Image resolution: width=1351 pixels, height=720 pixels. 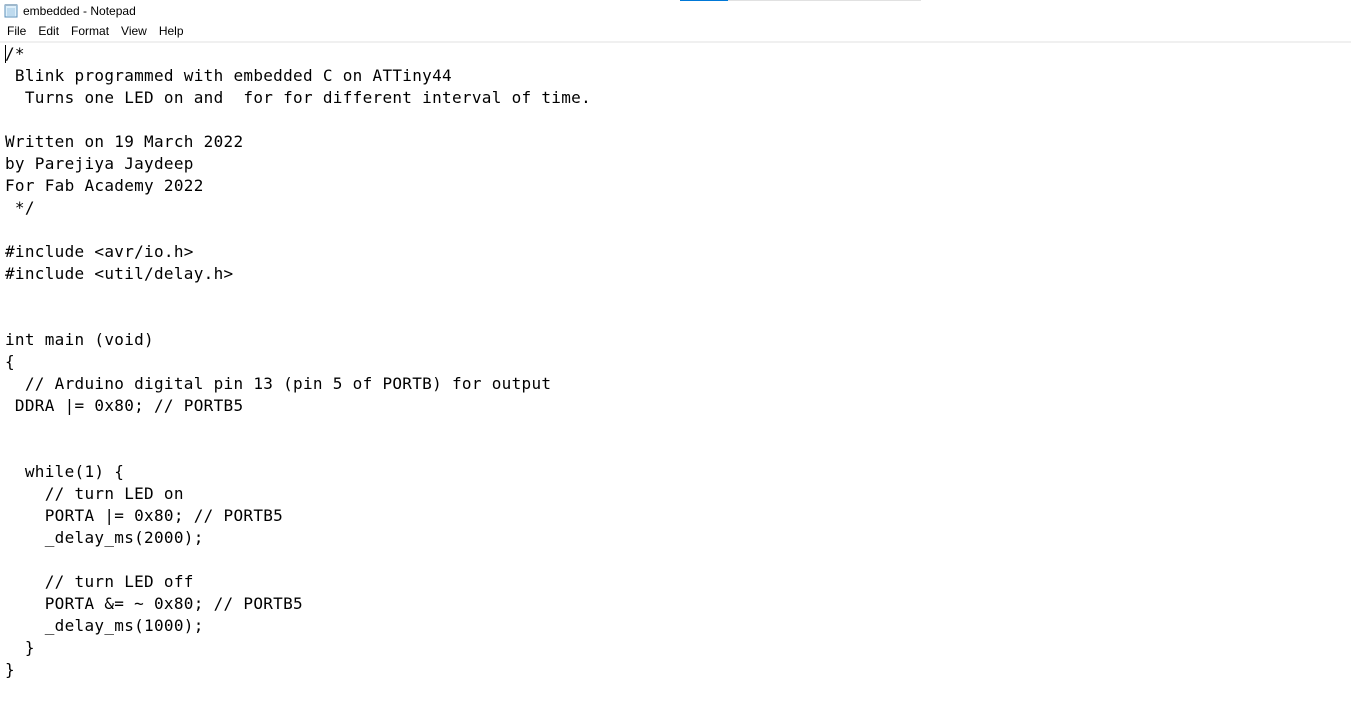 What do you see at coordinates (16, 31) in the screenshot?
I see `menu-file: File` at bounding box center [16, 31].